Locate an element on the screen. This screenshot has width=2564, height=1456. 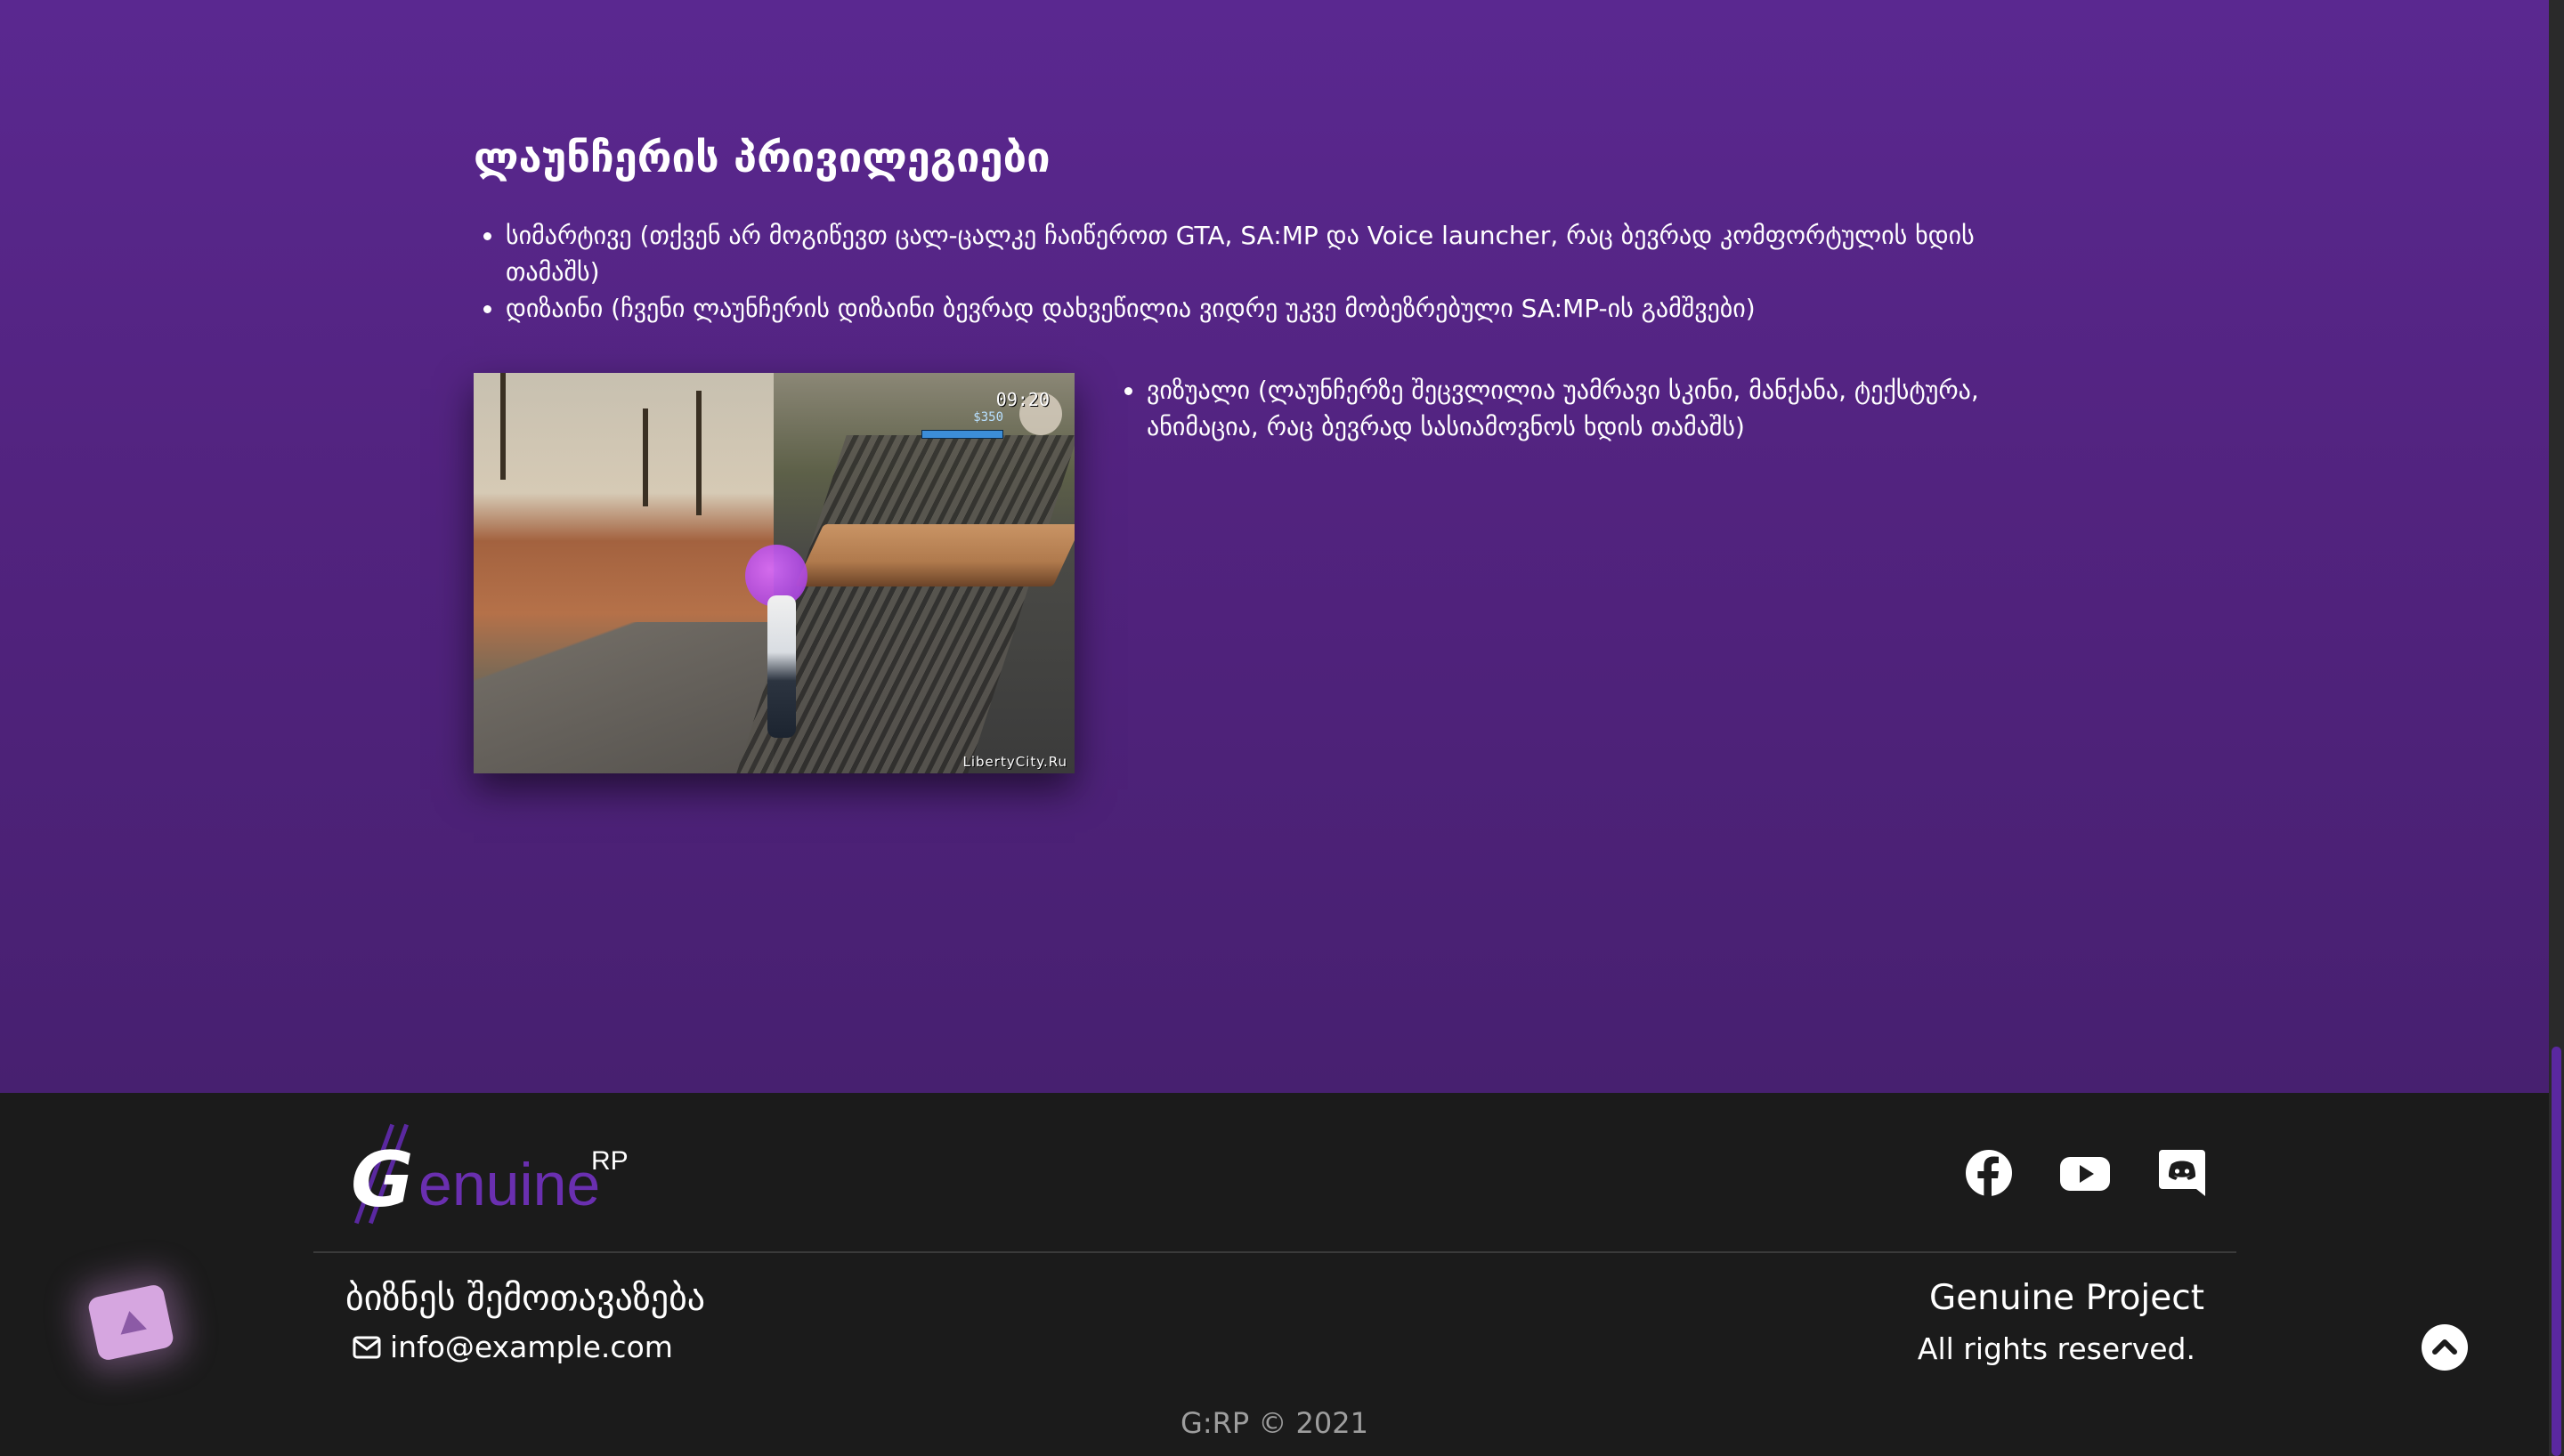
hud-health-bar is located at coordinates (962, 434).